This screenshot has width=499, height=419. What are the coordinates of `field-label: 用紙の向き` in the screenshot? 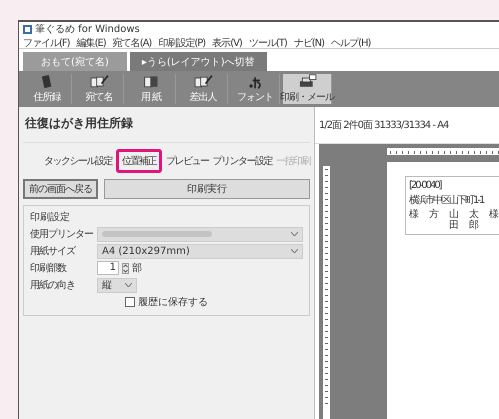 It's located at (53, 285).